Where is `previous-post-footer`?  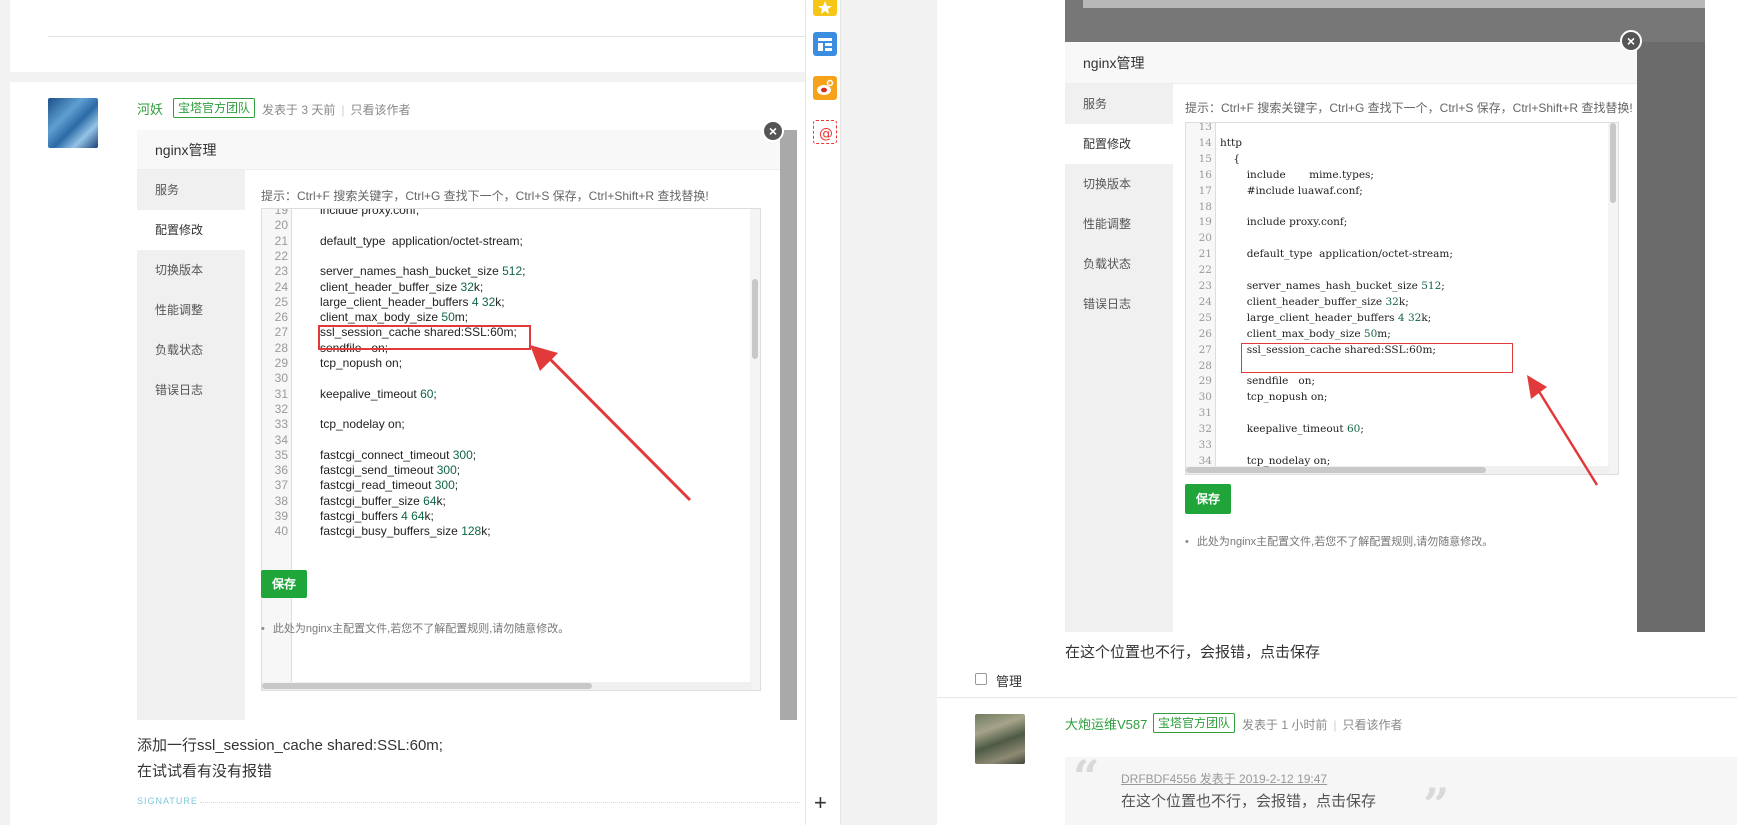 previous-post-footer is located at coordinates (402, 37).